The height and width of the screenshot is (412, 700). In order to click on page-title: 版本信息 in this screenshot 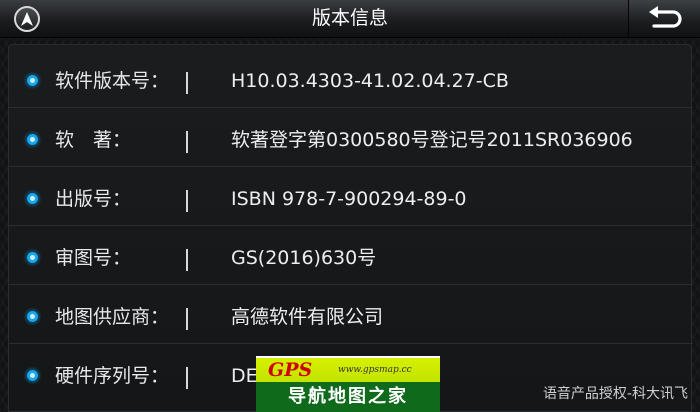, I will do `click(349, 18)`.